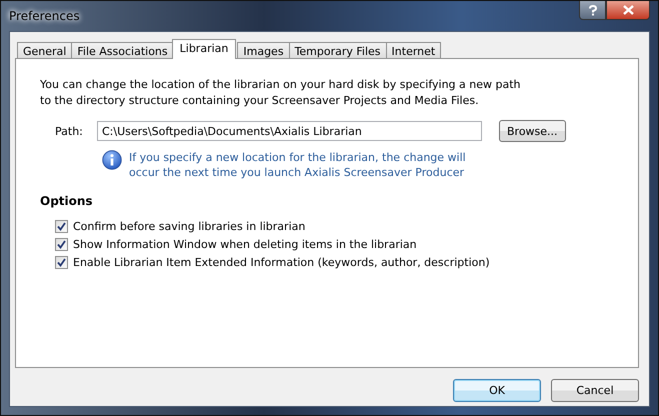  I want to click on checkbox-label: Confirm before saving libraries in librarian, so click(189, 226).